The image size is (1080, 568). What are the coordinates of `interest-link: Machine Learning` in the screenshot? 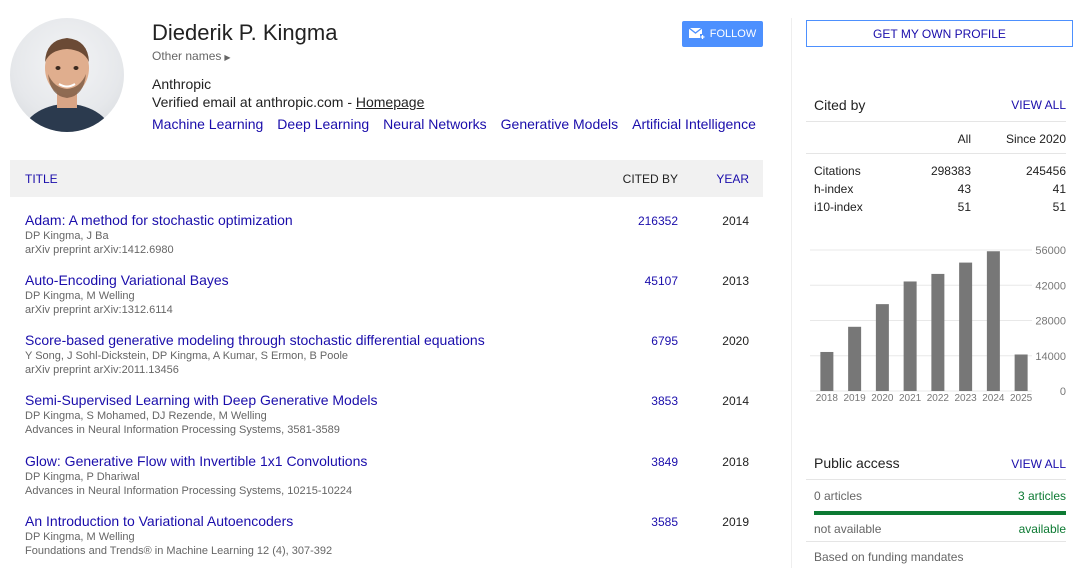 It's located at (207, 124).